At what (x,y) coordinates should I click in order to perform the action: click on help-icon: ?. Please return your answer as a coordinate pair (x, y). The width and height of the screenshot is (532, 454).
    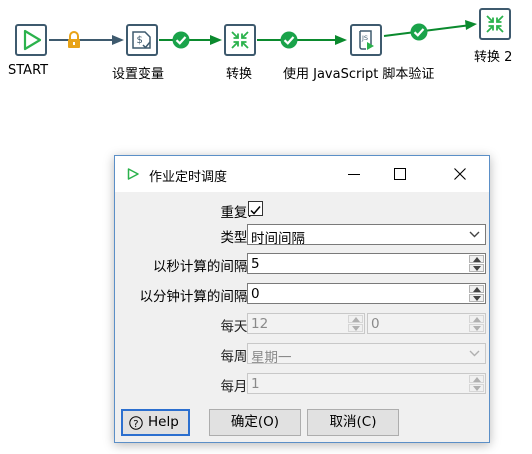
    Looking at the image, I should click on (136, 423).